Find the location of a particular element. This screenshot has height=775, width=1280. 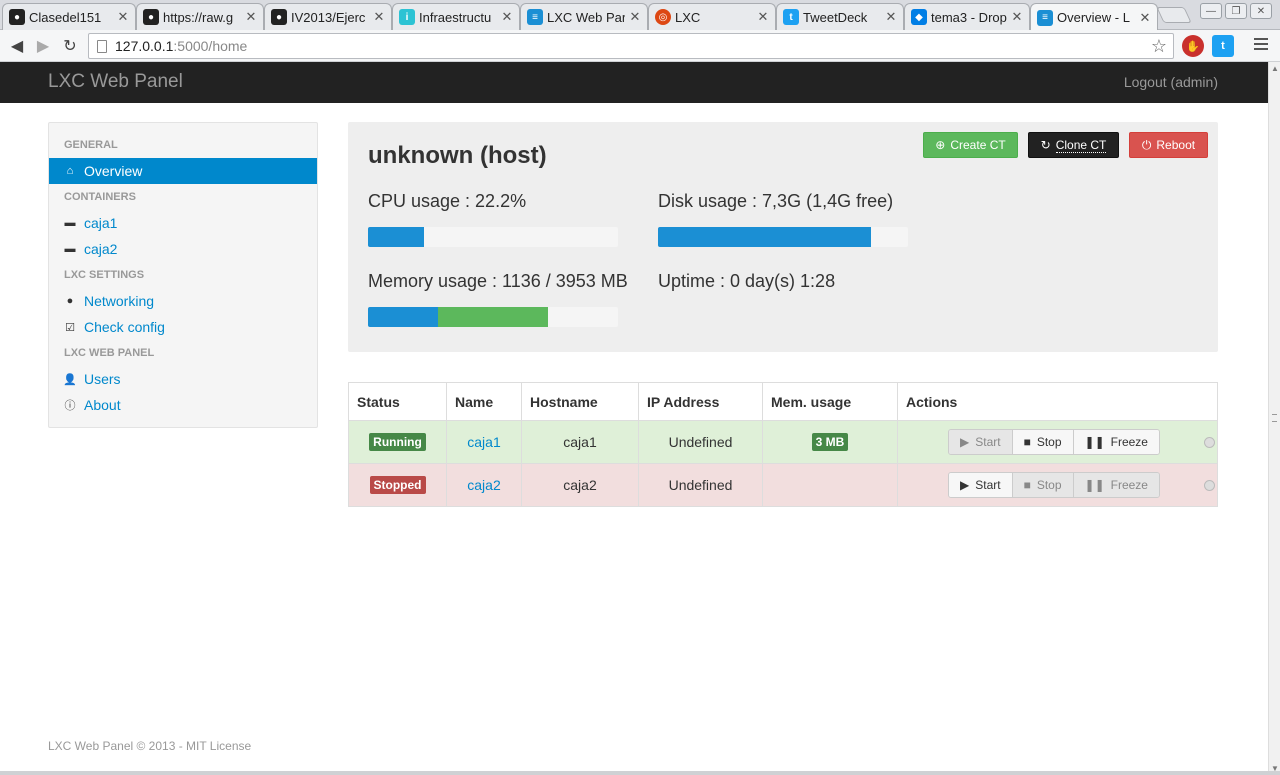

power-icon: ⏻ is located at coordinates (1146, 144).